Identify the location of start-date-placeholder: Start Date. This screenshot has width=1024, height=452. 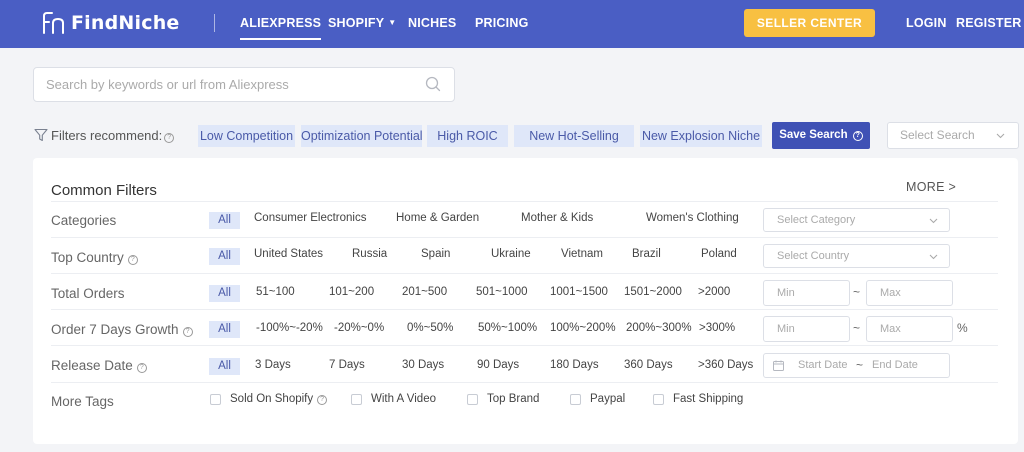
(823, 365).